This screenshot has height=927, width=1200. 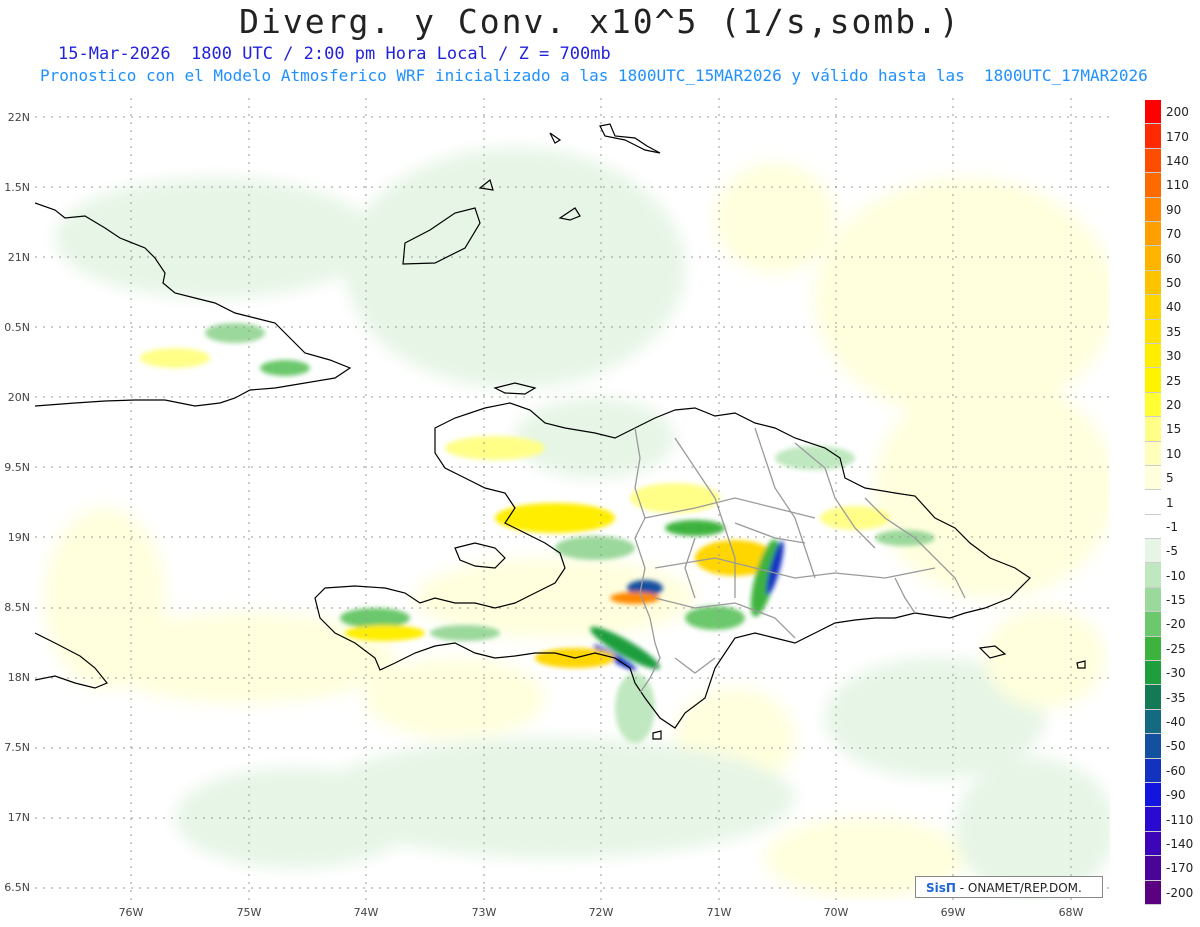 What do you see at coordinates (1174, 453) in the screenshot?
I see `colorbar-label: 10` at bounding box center [1174, 453].